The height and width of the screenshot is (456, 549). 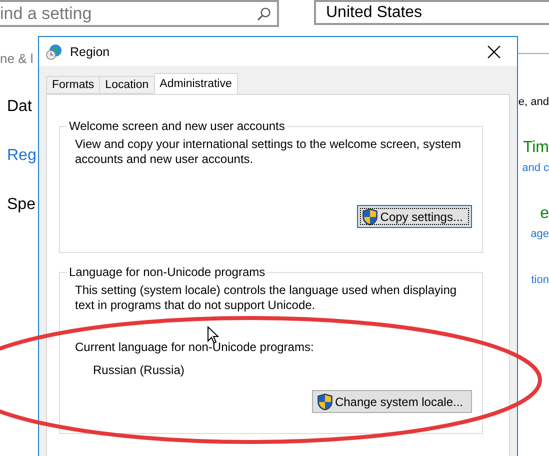 What do you see at coordinates (494, 51) in the screenshot?
I see `close-icon` at bounding box center [494, 51].